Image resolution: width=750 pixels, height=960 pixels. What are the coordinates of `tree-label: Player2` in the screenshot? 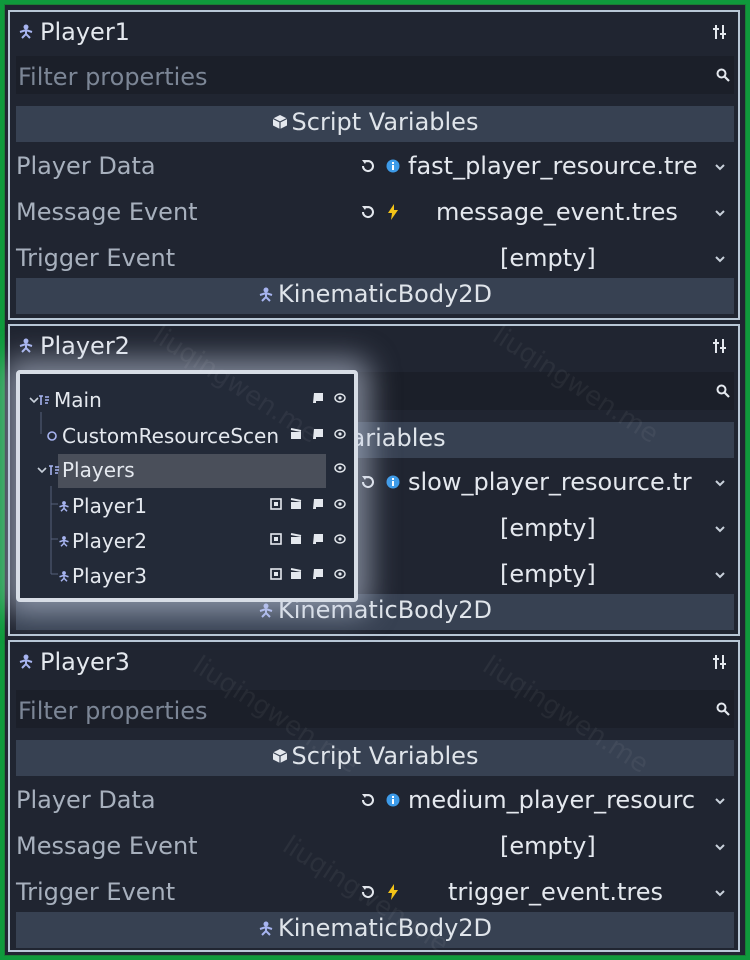 It's located at (109, 541).